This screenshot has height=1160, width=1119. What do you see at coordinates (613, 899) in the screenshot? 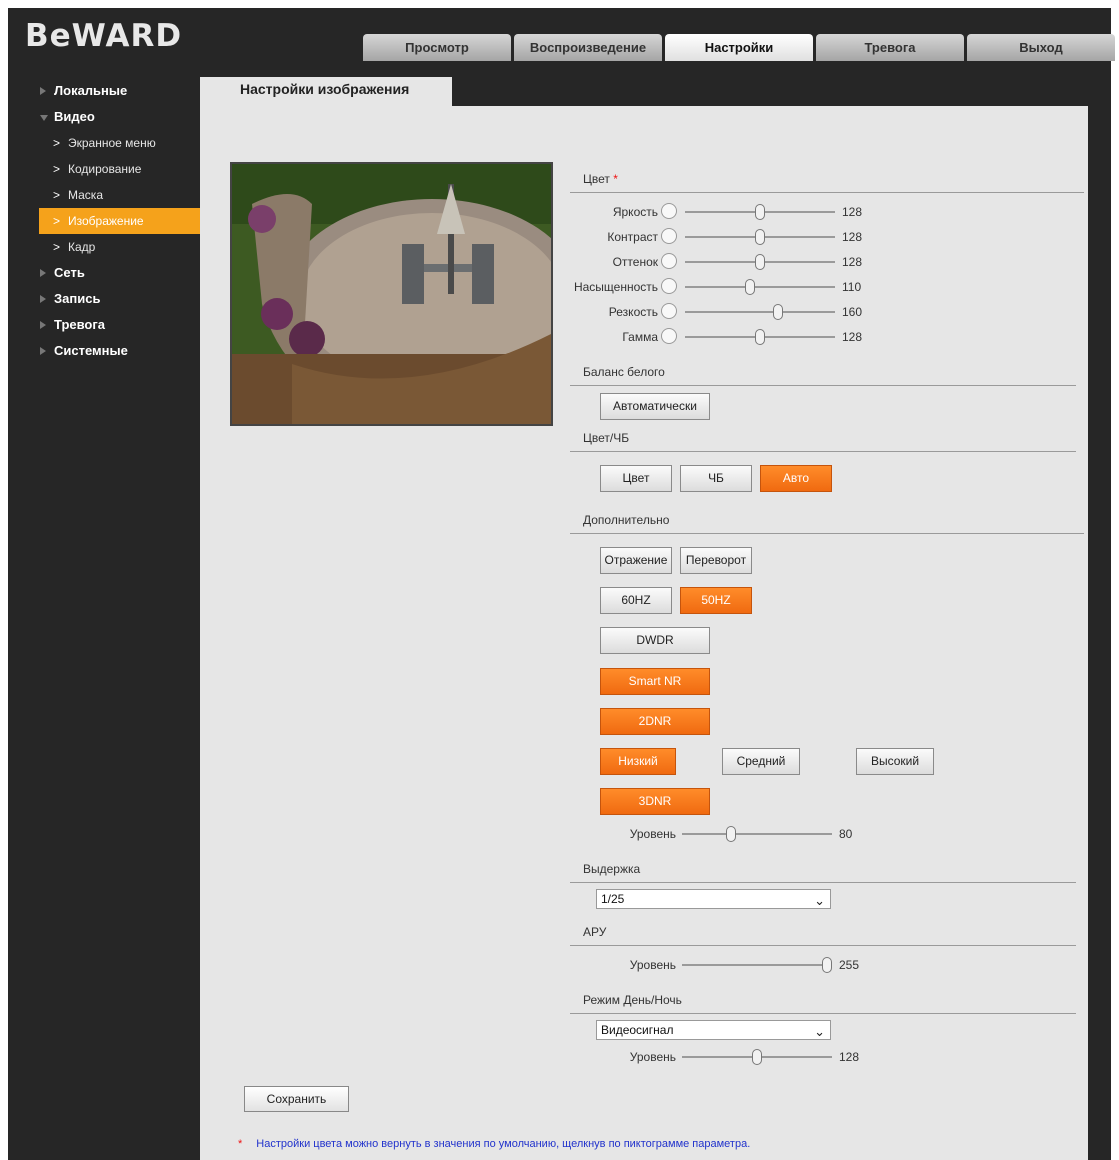
I see `shutter-selected-value: 1/25` at bounding box center [613, 899].